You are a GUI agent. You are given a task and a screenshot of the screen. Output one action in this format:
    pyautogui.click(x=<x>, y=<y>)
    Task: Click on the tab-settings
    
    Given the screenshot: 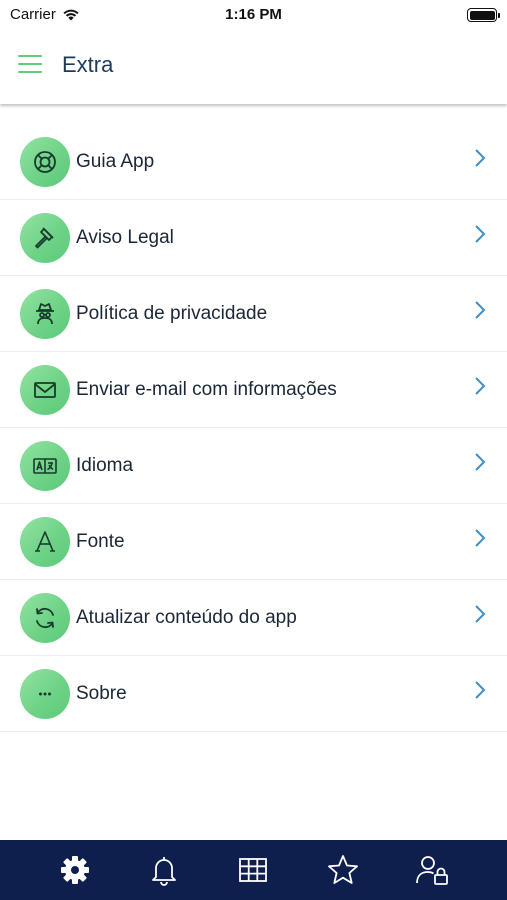 What is the action you would take?
    pyautogui.click(x=75, y=870)
    